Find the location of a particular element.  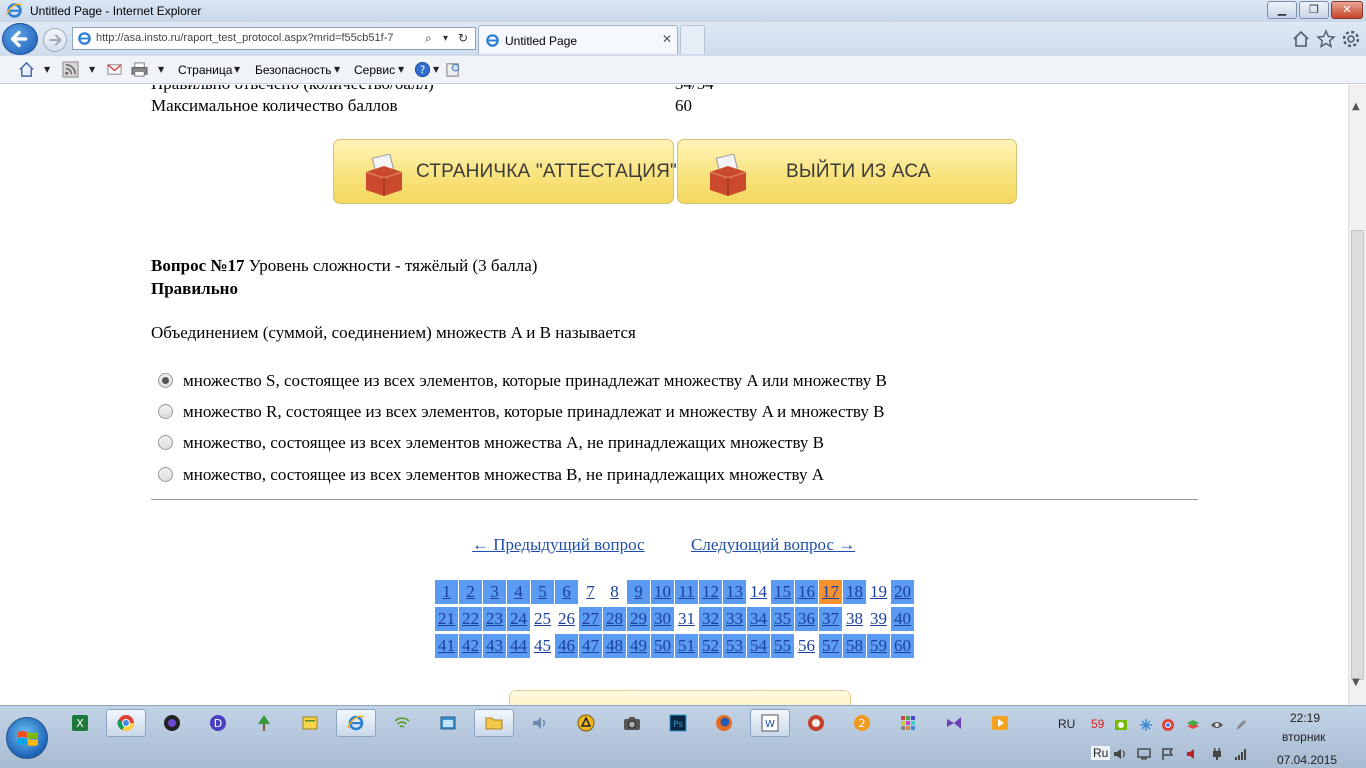

pager-question-4: 4 is located at coordinates (518, 592).